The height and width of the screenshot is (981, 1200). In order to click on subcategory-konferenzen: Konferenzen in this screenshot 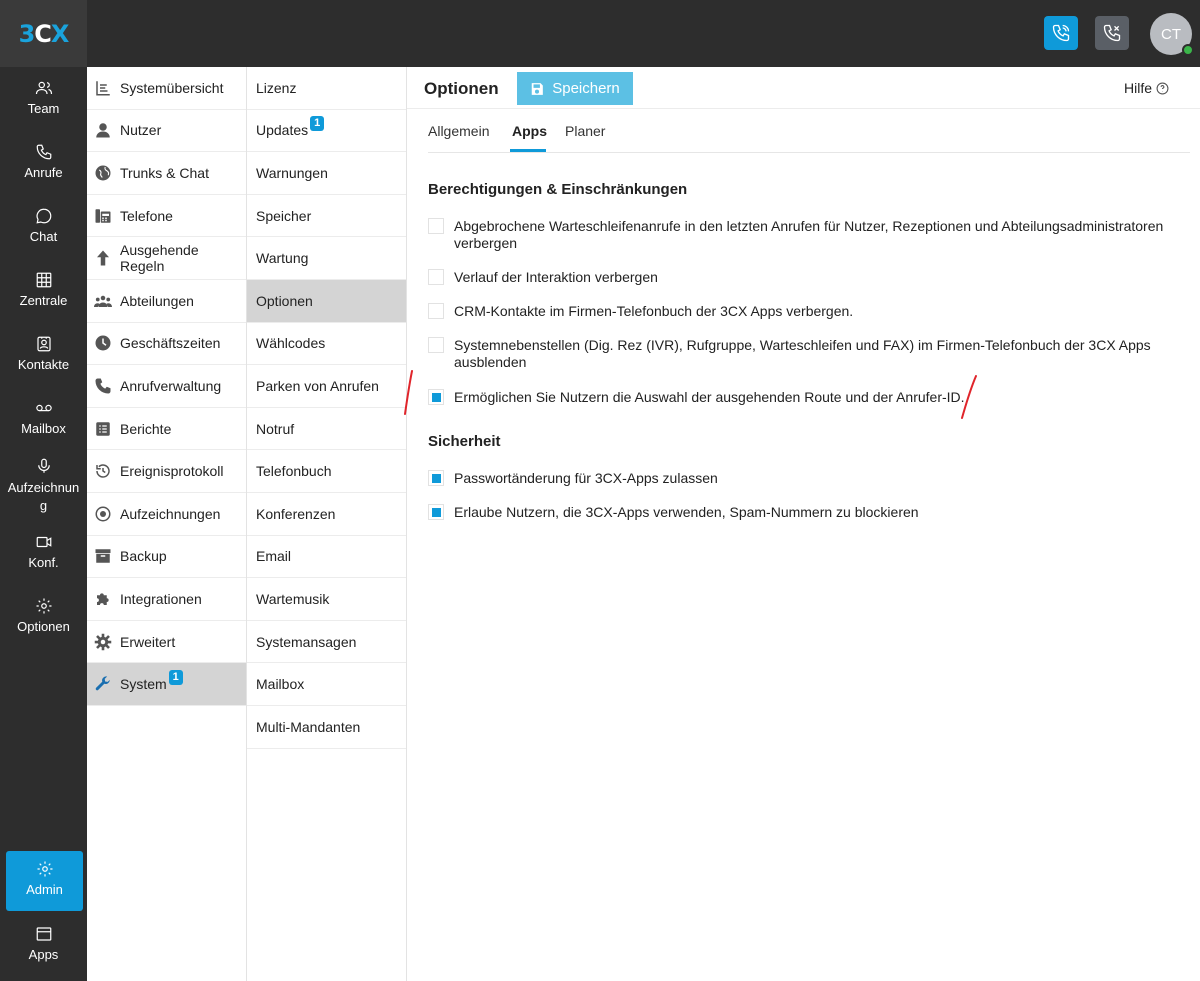, I will do `click(326, 514)`.